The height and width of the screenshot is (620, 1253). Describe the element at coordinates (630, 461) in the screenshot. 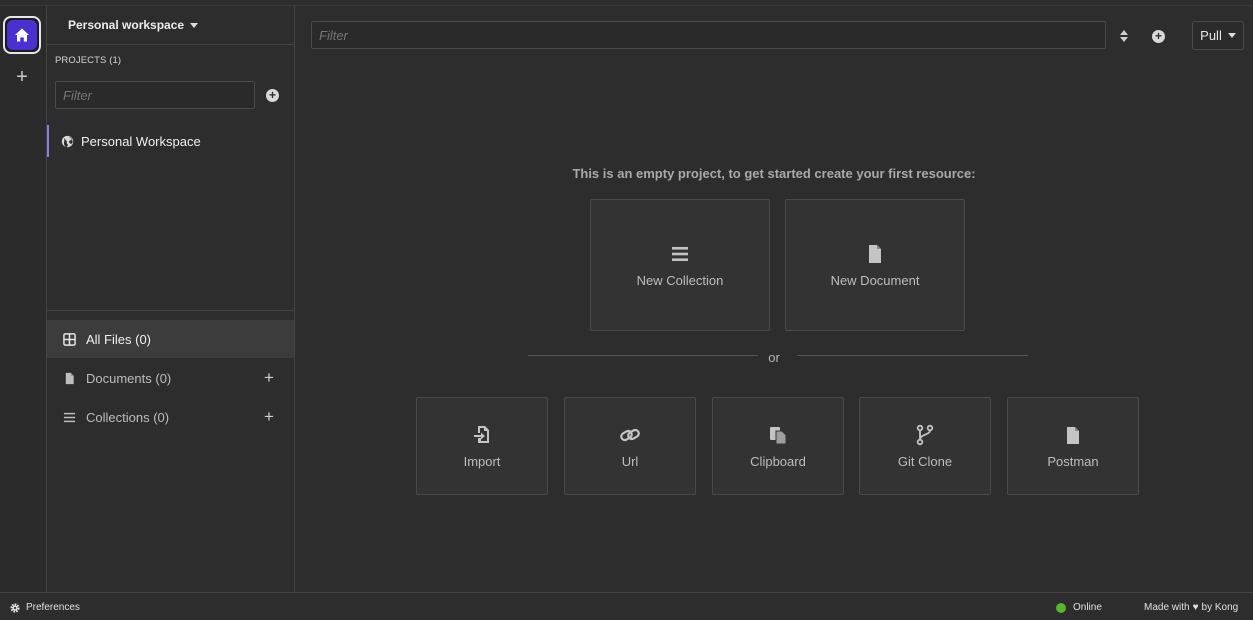

I see `card-label: Url` at that location.